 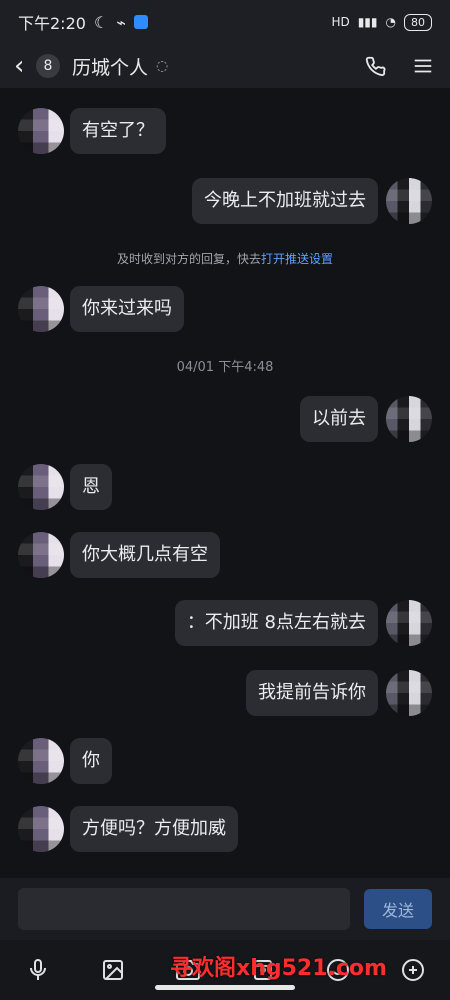 I want to click on message-bubble: 以前去, so click(x=339, y=419).